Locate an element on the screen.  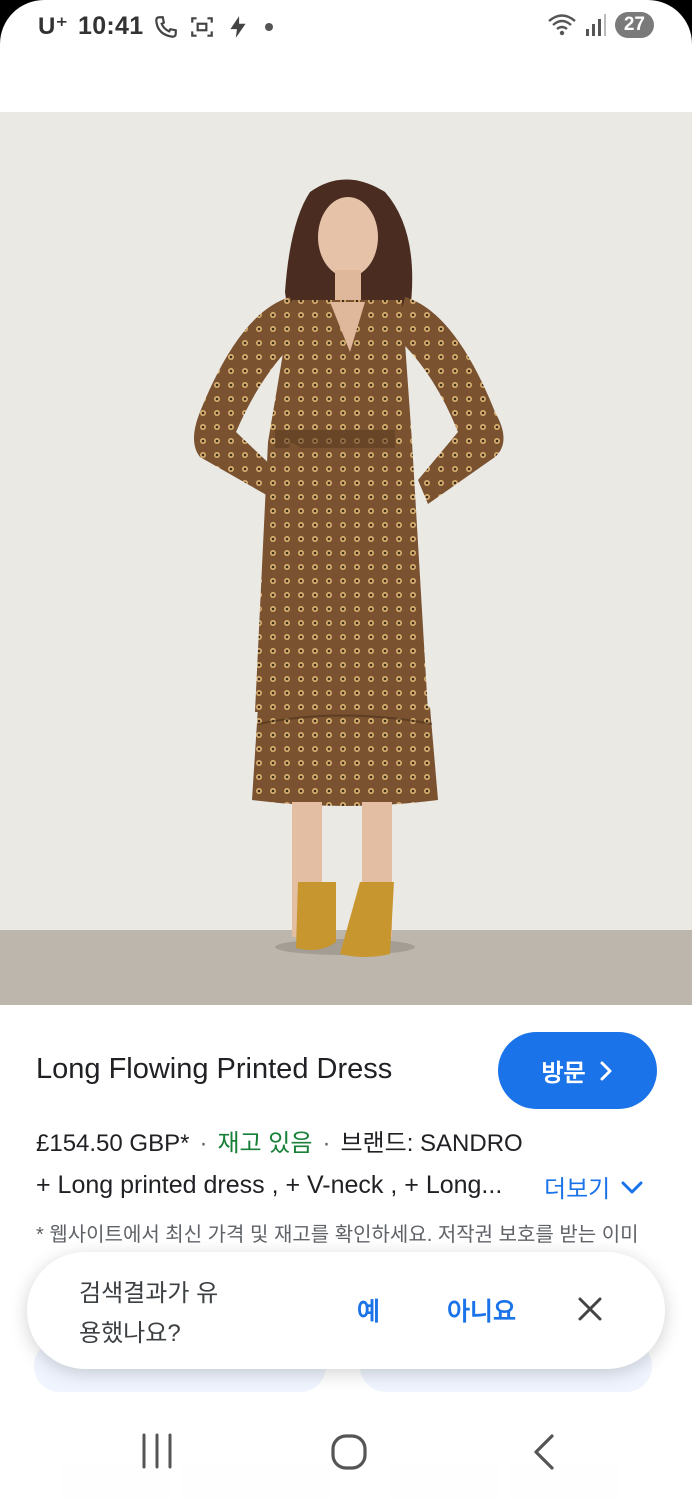
recent-apps-icon is located at coordinates (157, 1451).